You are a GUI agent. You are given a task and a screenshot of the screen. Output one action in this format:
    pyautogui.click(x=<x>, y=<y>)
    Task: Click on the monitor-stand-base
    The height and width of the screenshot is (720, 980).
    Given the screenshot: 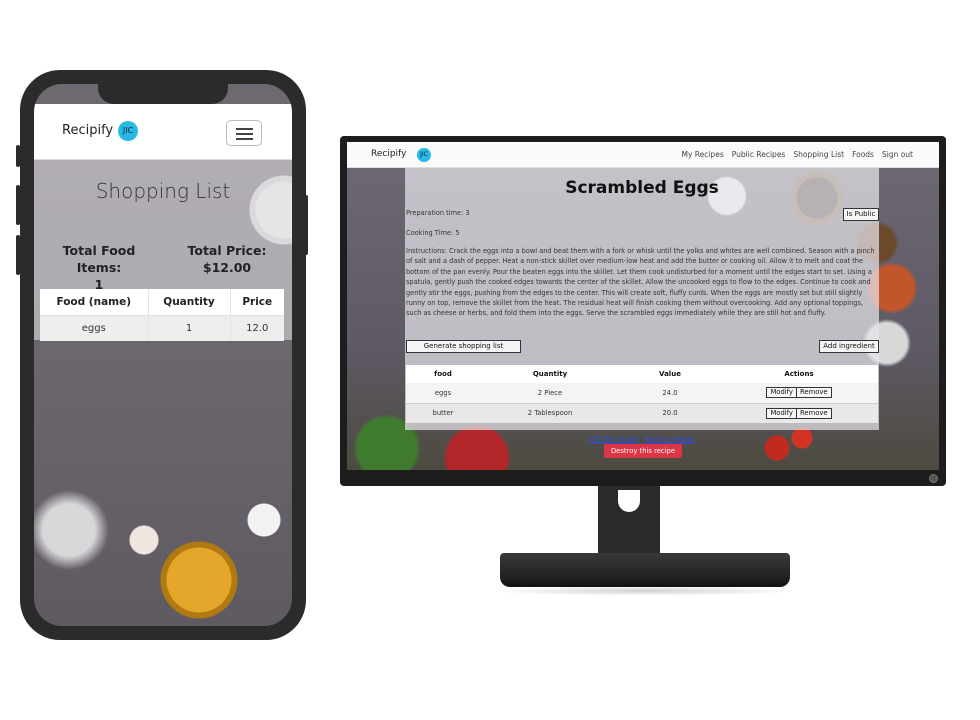 What is the action you would take?
    pyautogui.click(x=645, y=570)
    